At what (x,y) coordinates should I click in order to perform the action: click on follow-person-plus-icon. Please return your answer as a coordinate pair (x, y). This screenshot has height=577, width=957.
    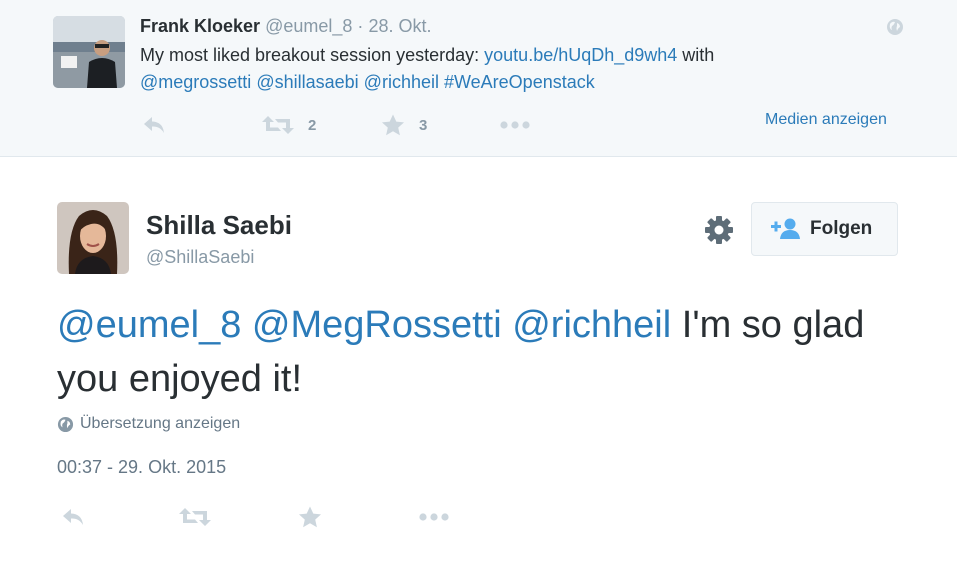
    Looking at the image, I should click on (785, 228).